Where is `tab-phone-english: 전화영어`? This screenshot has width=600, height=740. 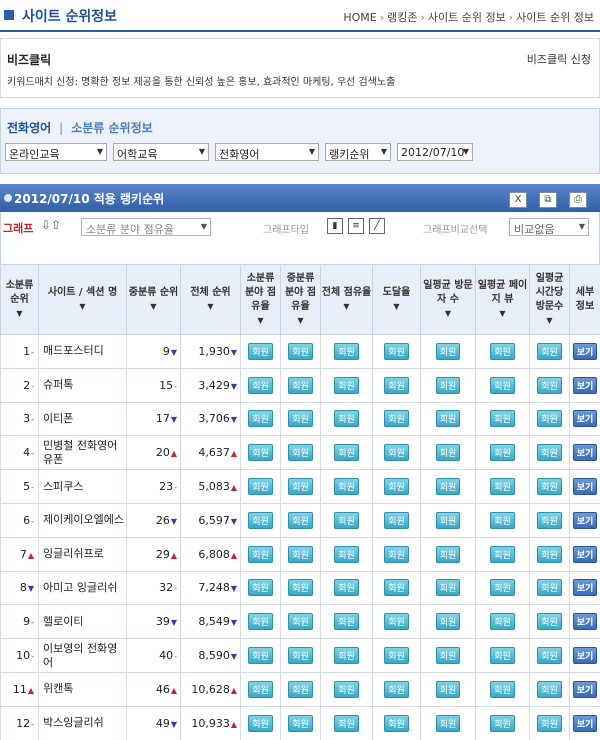
tab-phone-english: 전화영어 is located at coordinates (29, 128).